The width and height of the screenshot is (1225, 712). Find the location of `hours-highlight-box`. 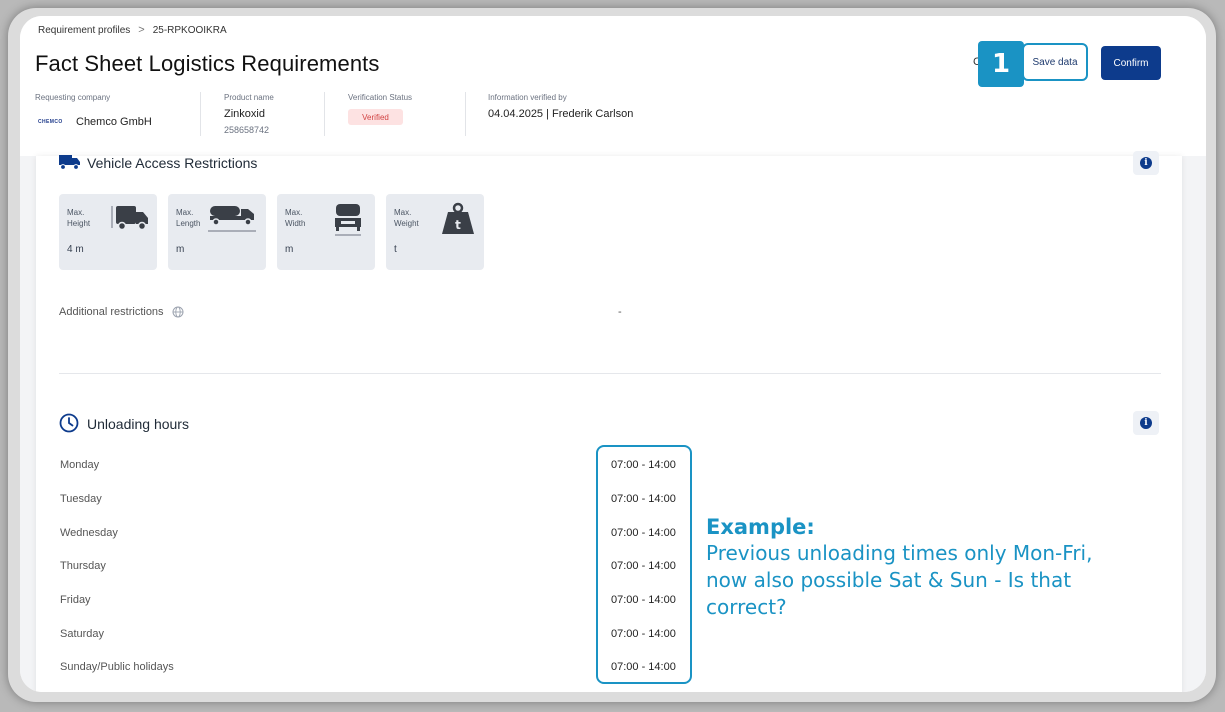

hours-highlight-box is located at coordinates (644, 564).